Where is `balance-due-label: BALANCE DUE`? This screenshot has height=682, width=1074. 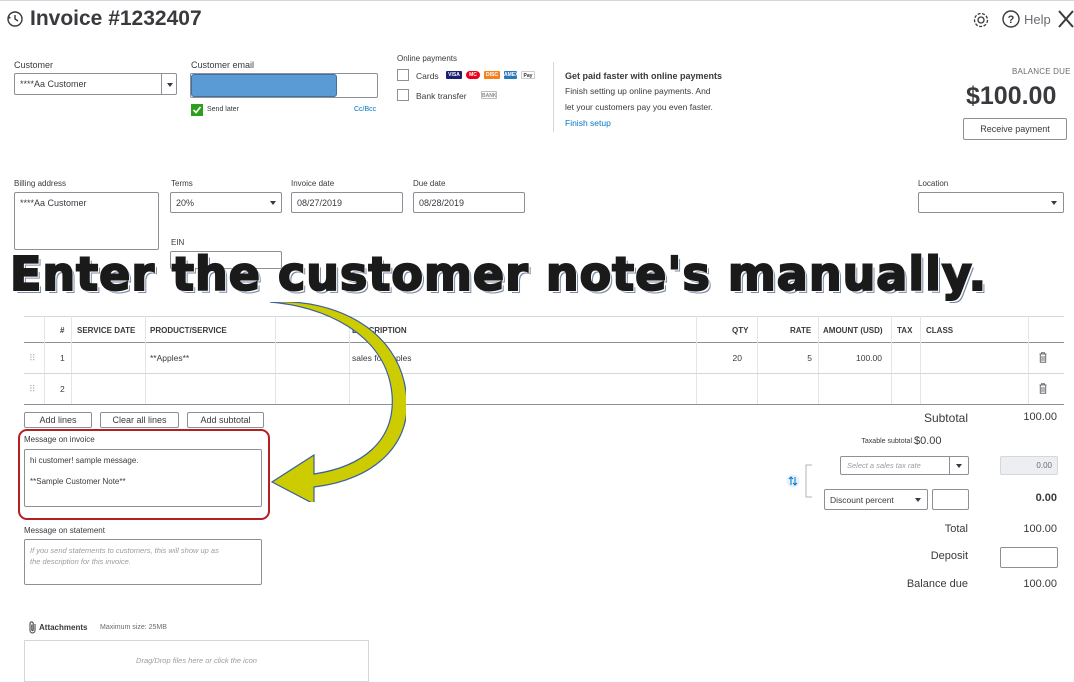 balance-due-label: BALANCE DUE is located at coordinates (1041, 71).